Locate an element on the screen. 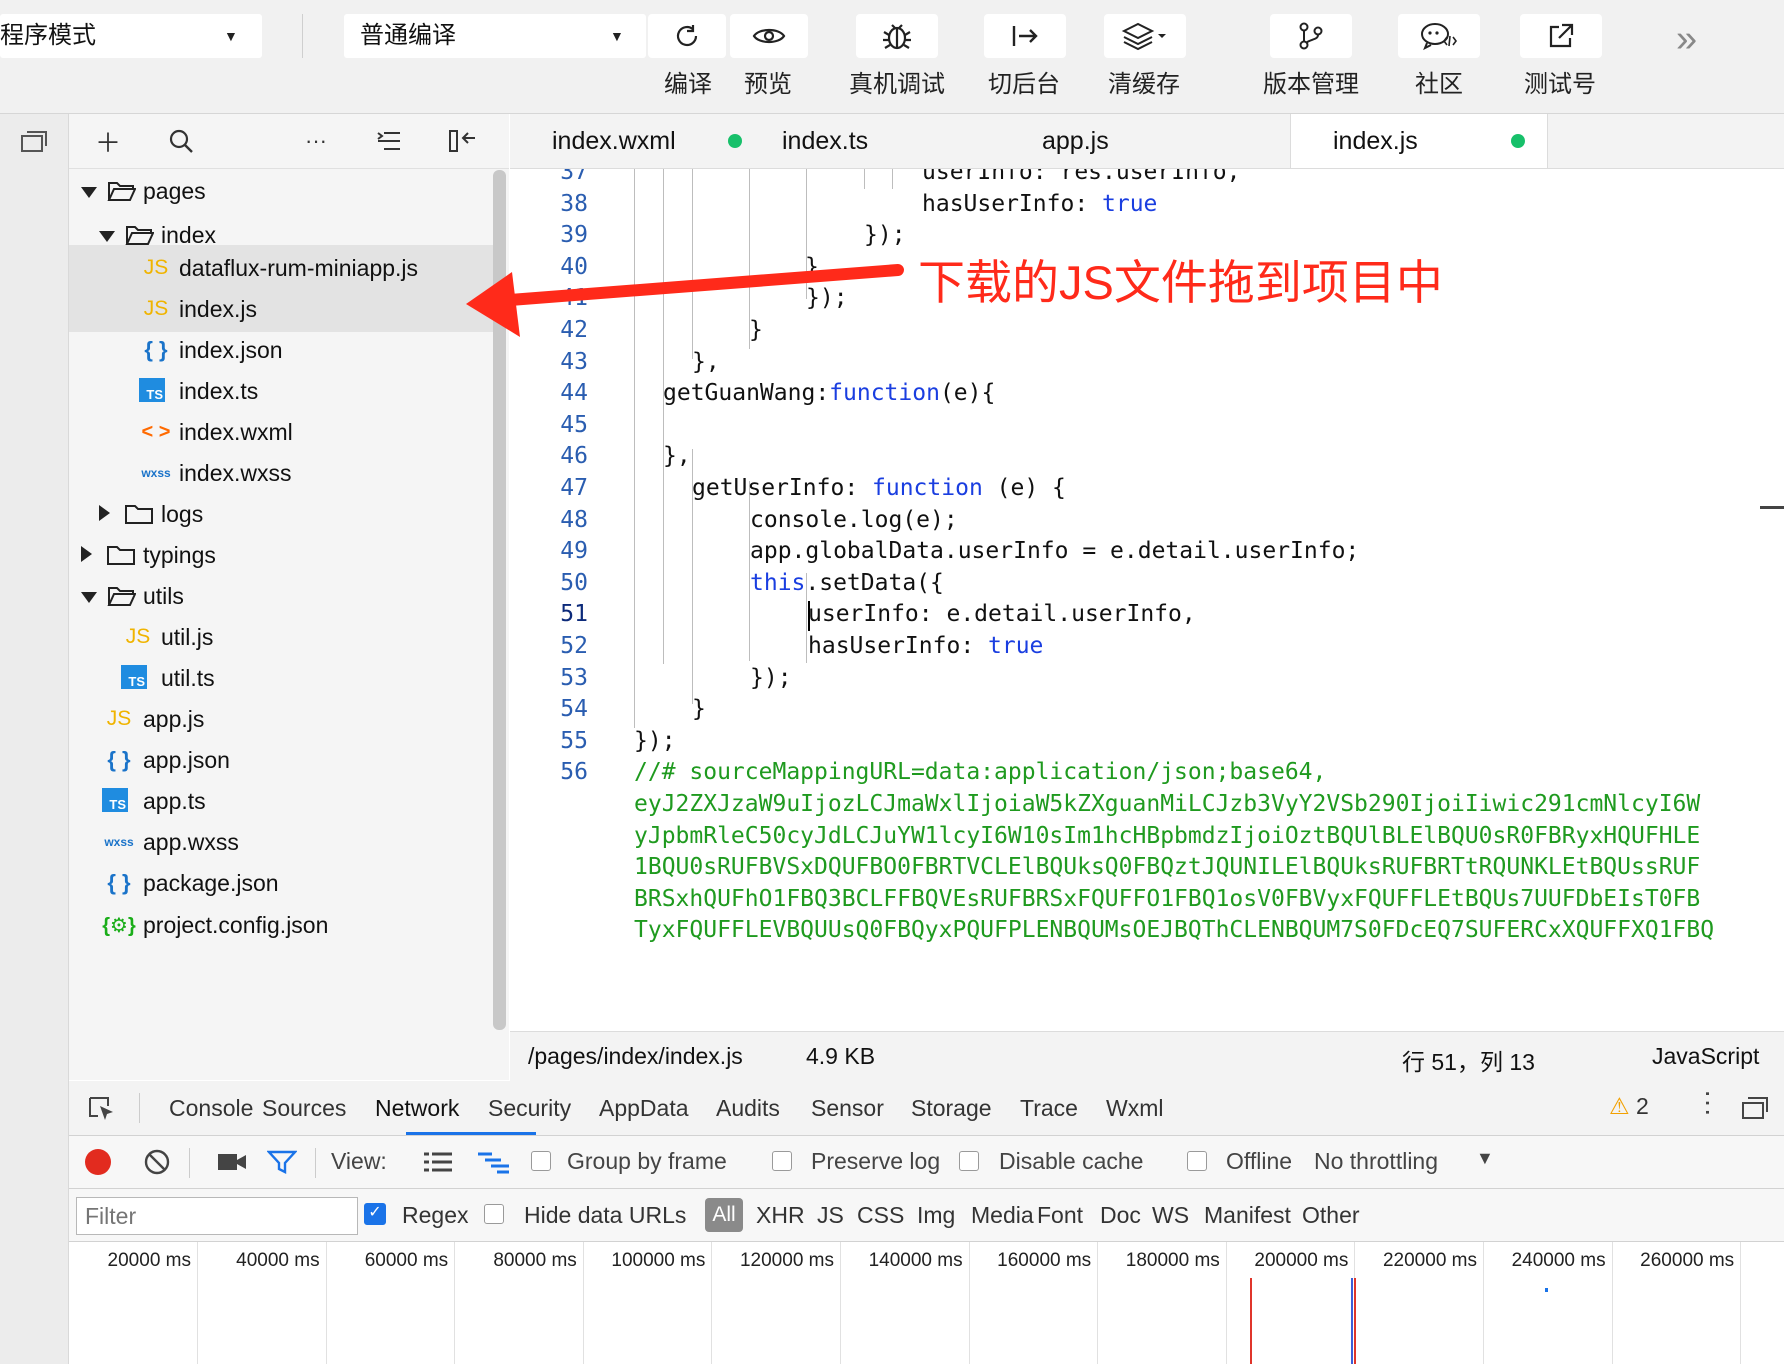 The height and width of the screenshot is (1364, 1784). compile-button is located at coordinates (687, 36).